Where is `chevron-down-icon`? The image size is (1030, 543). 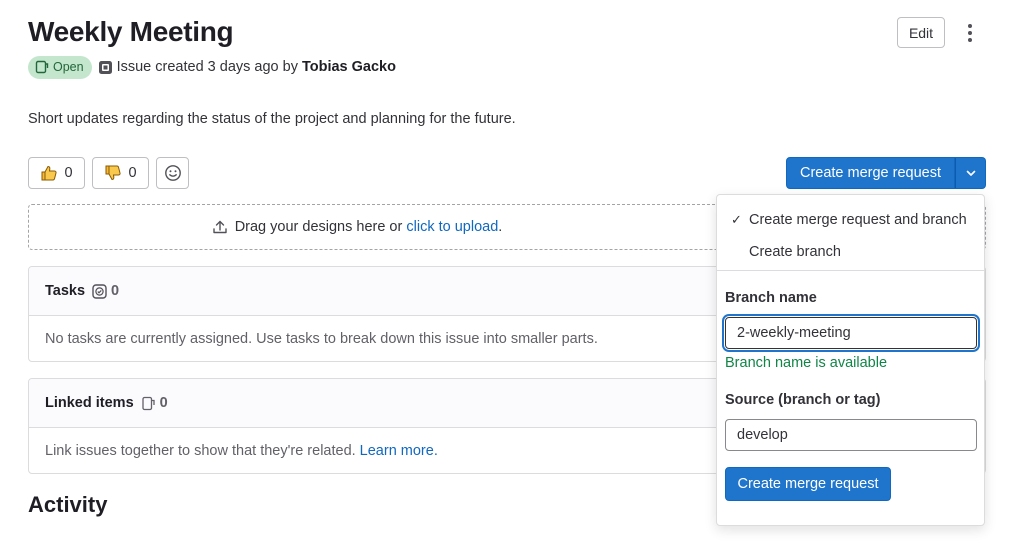 chevron-down-icon is located at coordinates (970, 173).